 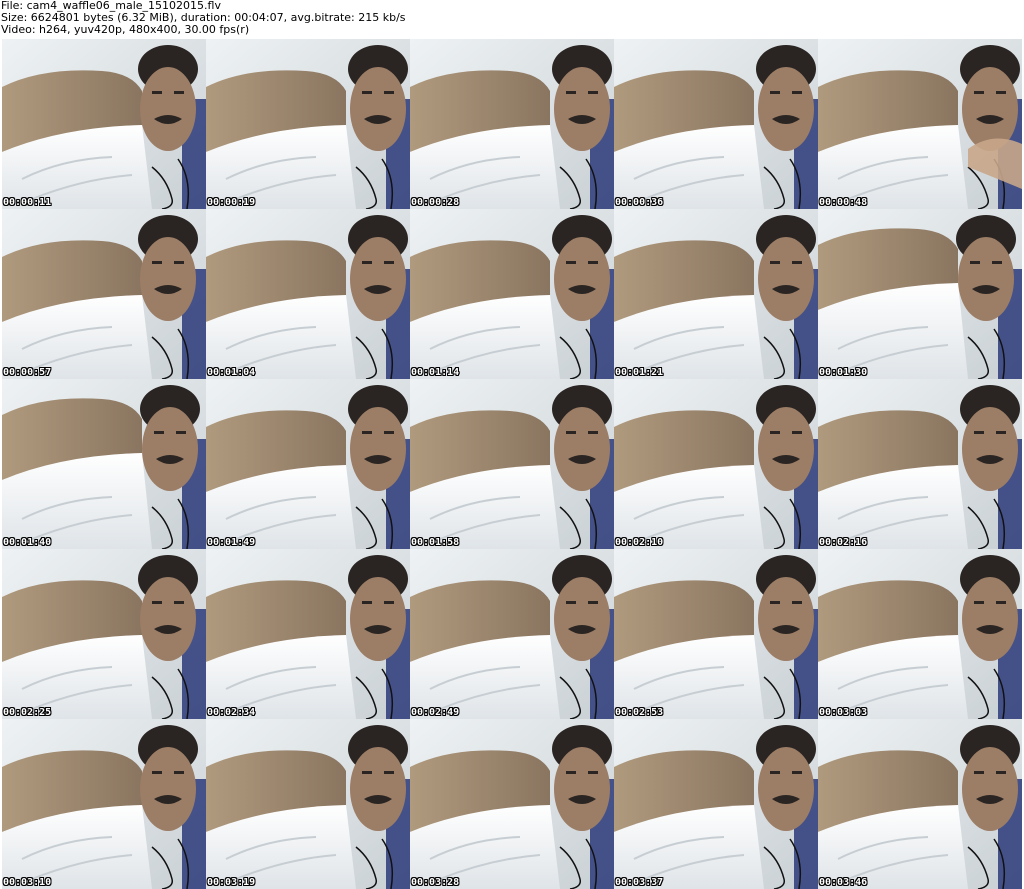 What do you see at coordinates (843, 882) in the screenshot?
I see `thumbnail-timestamp: 00:03:46` at bounding box center [843, 882].